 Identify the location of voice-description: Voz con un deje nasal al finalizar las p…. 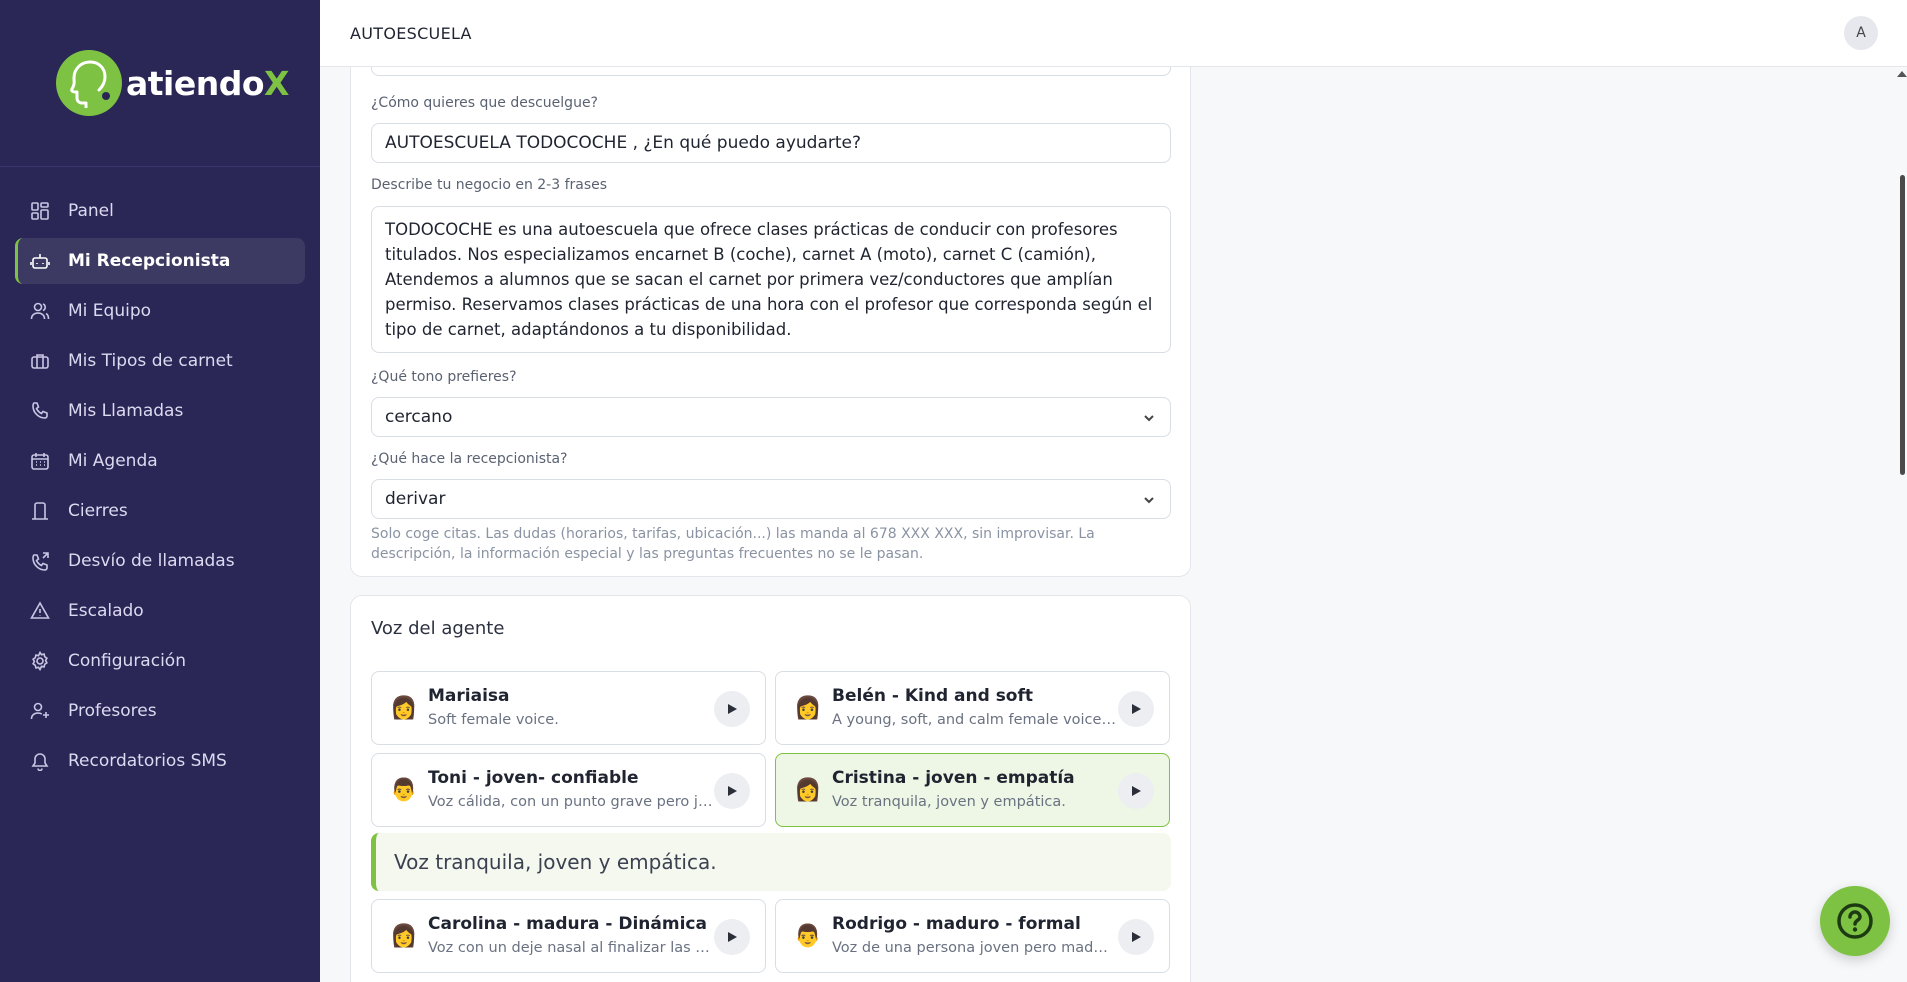
(570, 948).